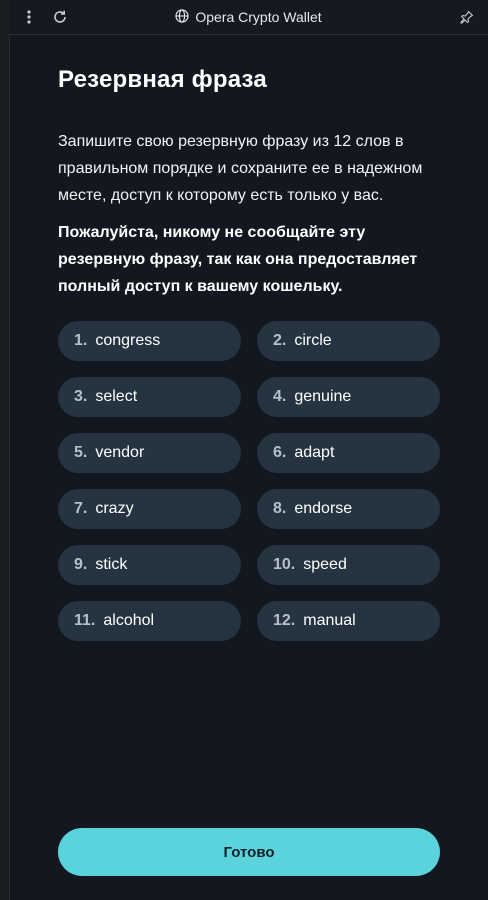 The width and height of the screenshot is (488, 900). I want to click on seed-word-chip: 11. alcohol, so click(149, 621).